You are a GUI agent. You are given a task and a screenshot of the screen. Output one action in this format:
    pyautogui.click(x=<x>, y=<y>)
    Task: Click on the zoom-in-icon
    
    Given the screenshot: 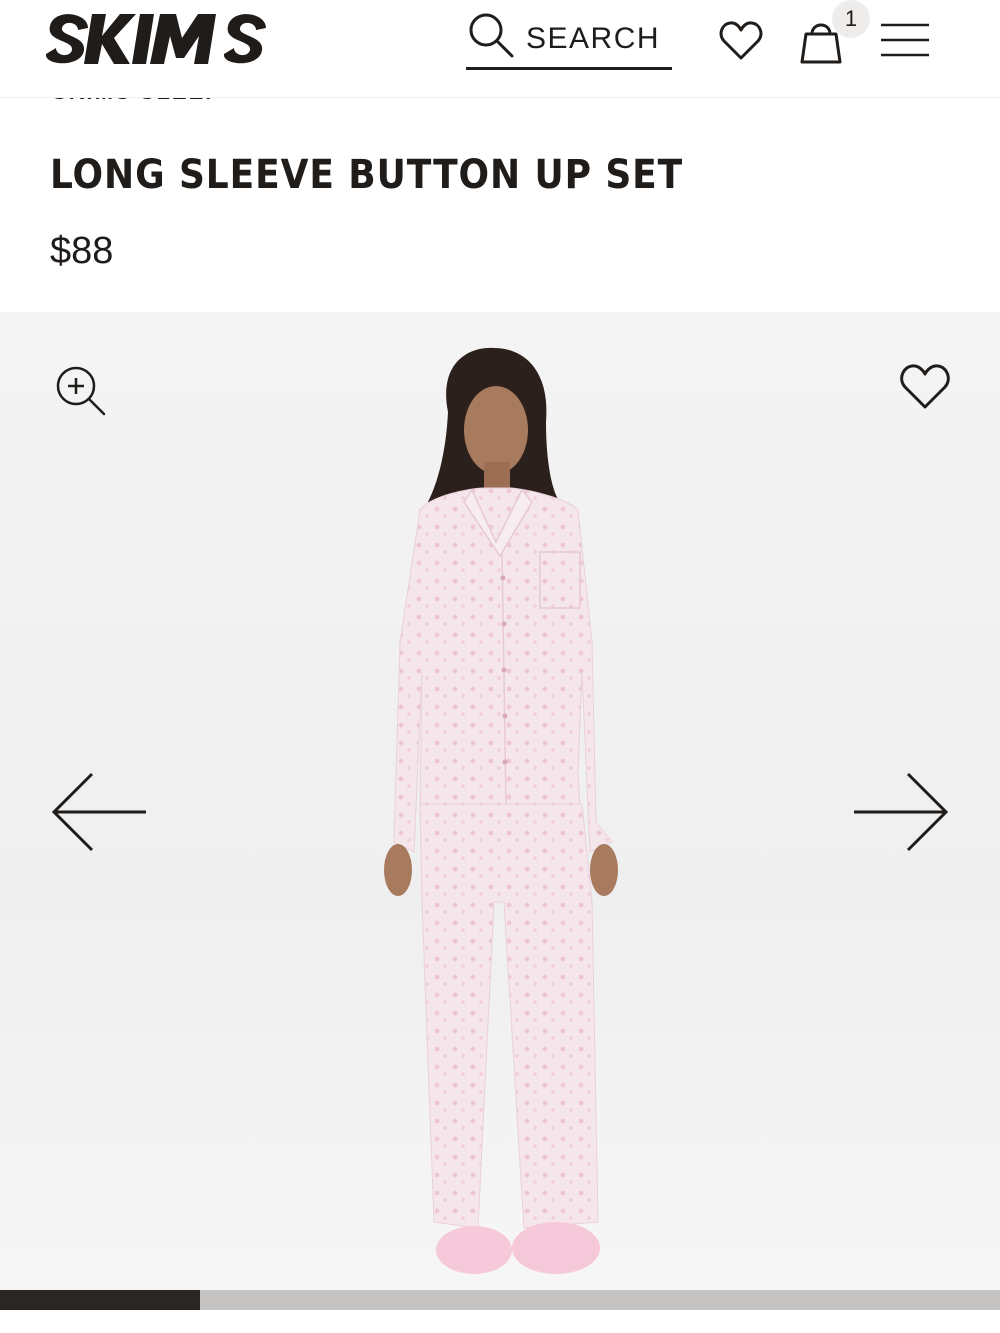 What is the action you would take?
    pyautogui.click(x=80, y=390)
    